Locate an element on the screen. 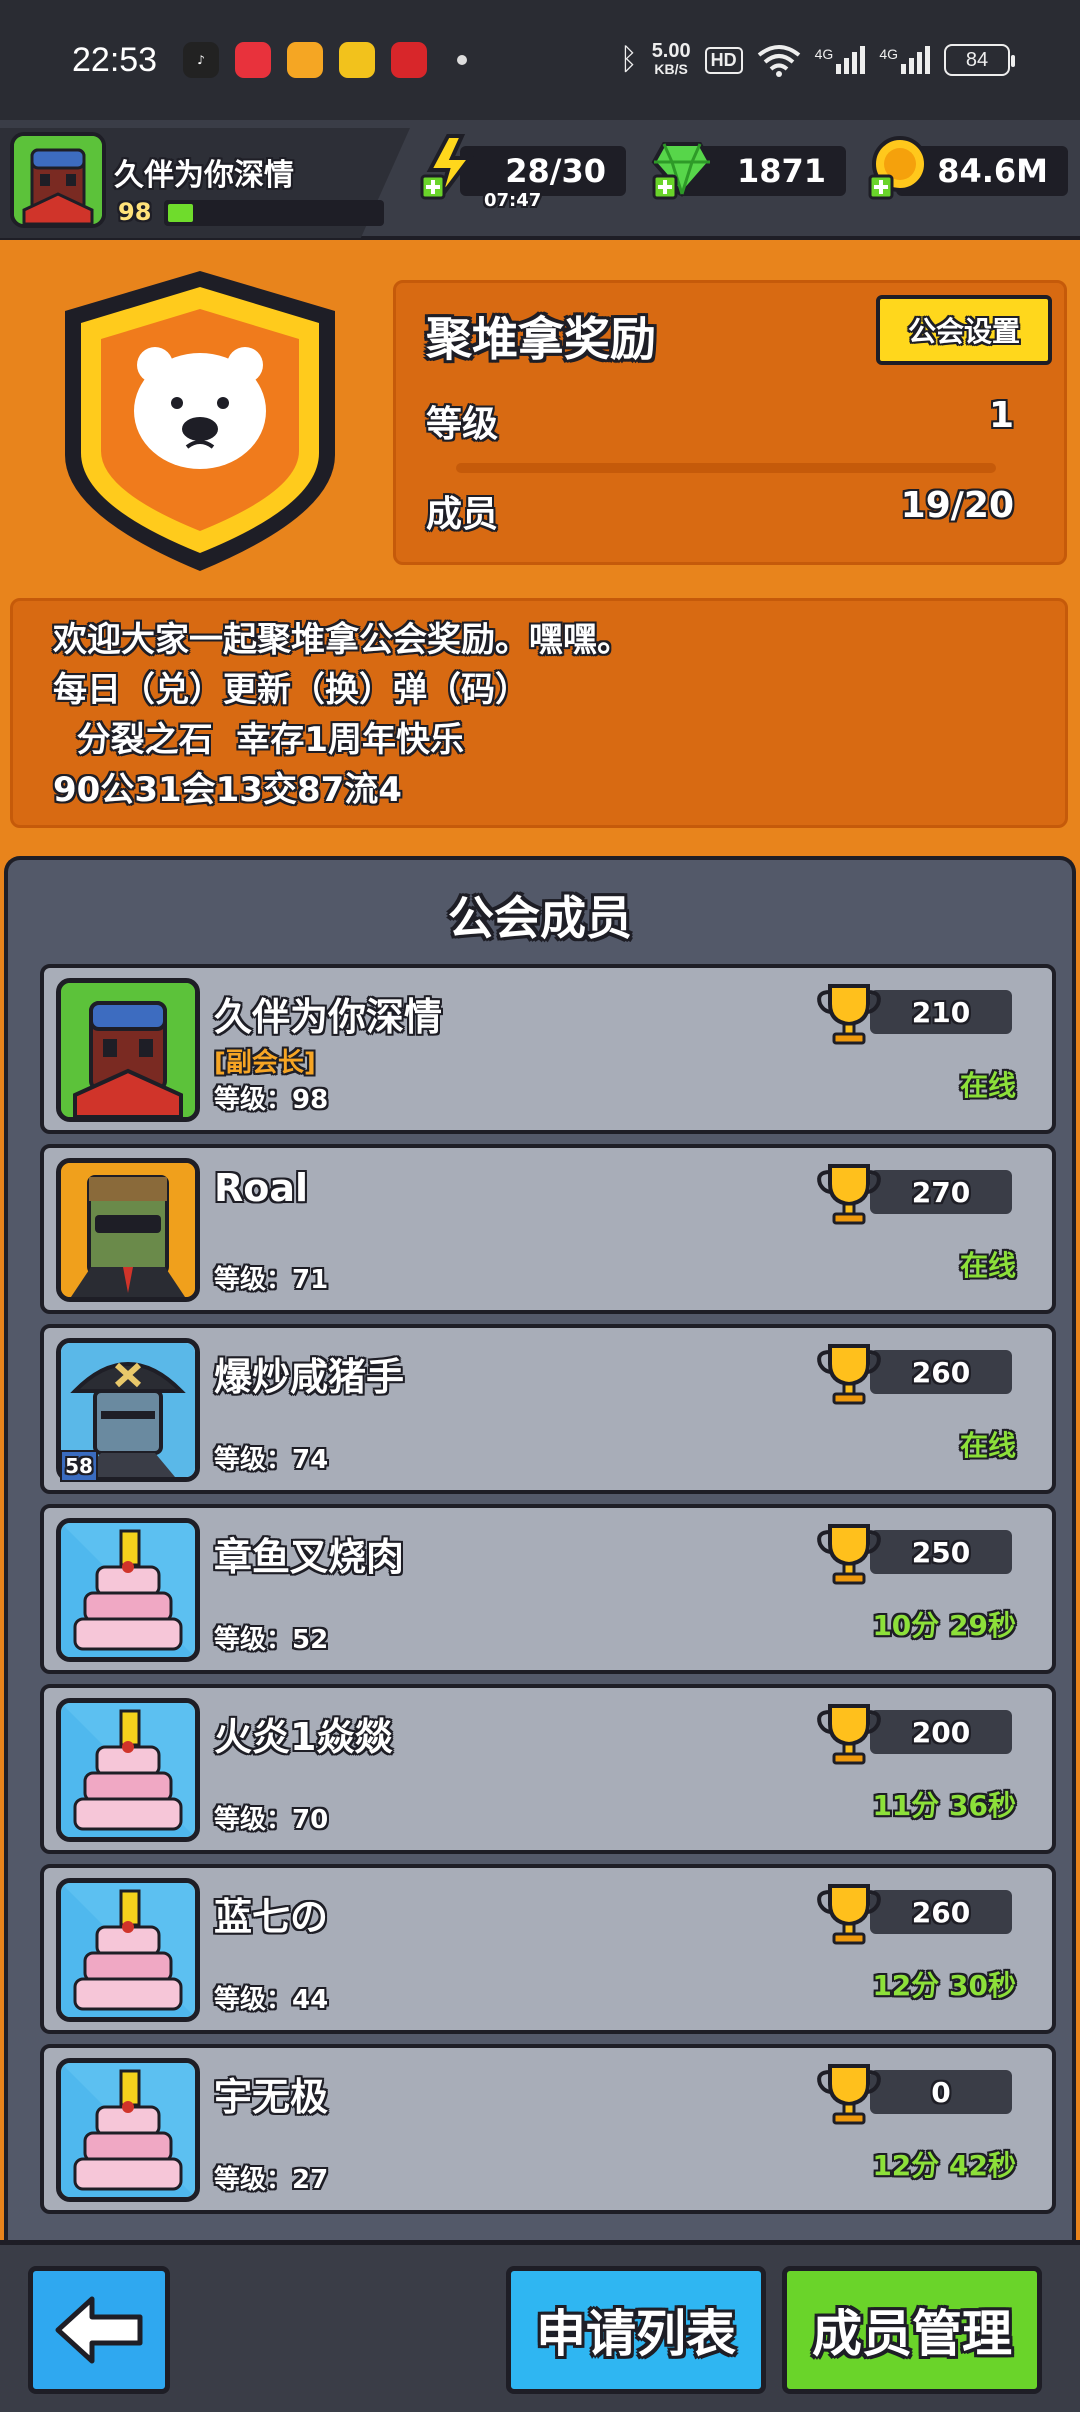 Image resolution: width=1080 pixels, height=2412 pixels. network-speed: 5.00 KB/S is located at coordinates (671, 59).